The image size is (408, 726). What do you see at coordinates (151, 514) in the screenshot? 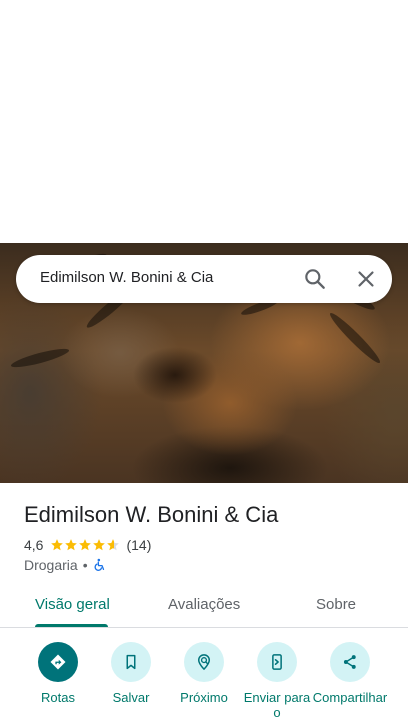
I see `place-title: Edimilson W. Bonini & Cia` at bounding box center [151, 514].